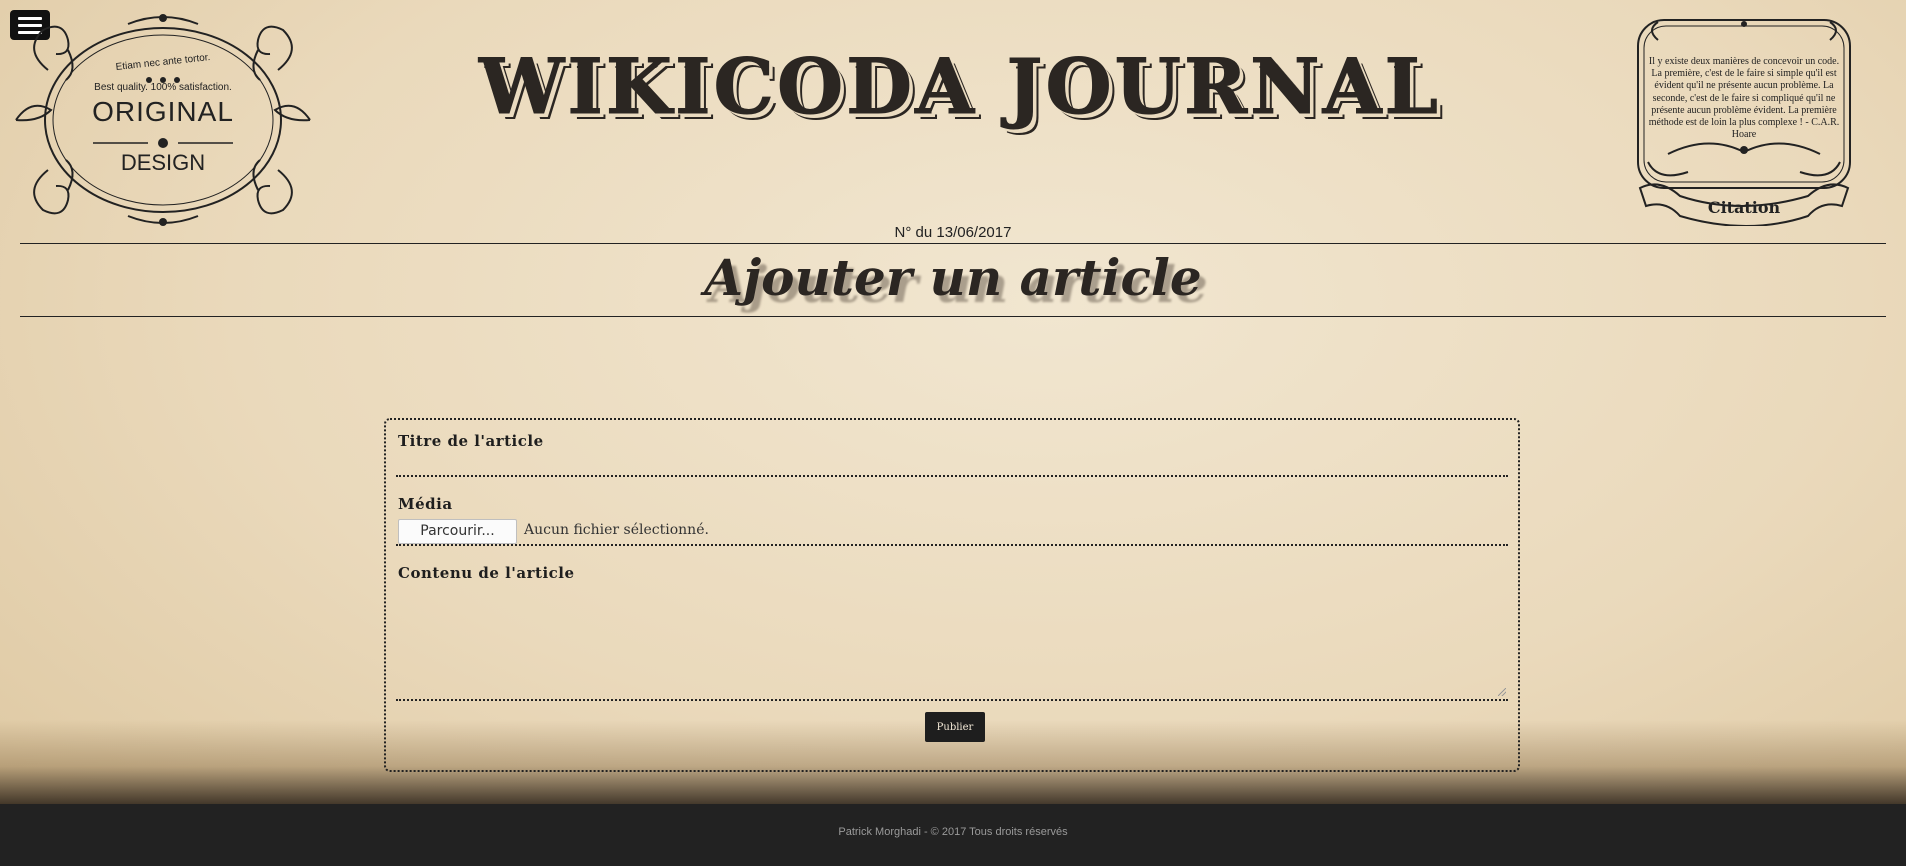 Image resolution: width=1906 pixels, height=866 pixels. Describe the element at coordinates (952, 545) in the screenshot. I see `media-underline` at that location.